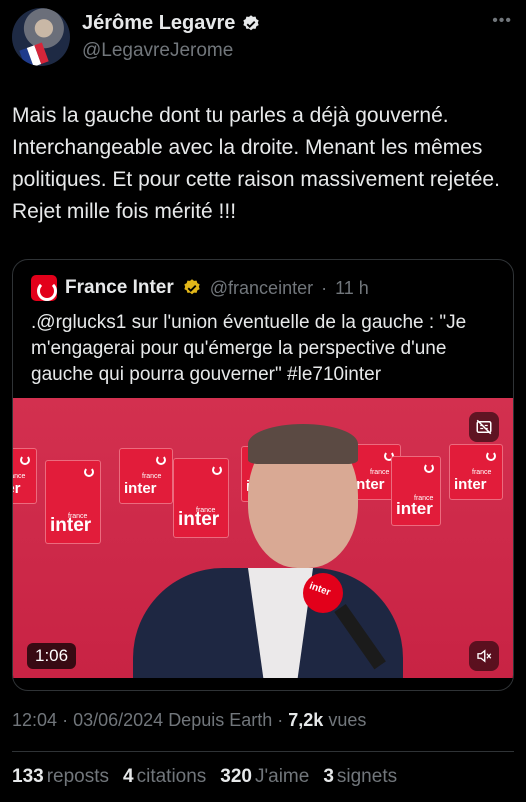  I want to click on video-duration: 1:06, so click(52, 656).